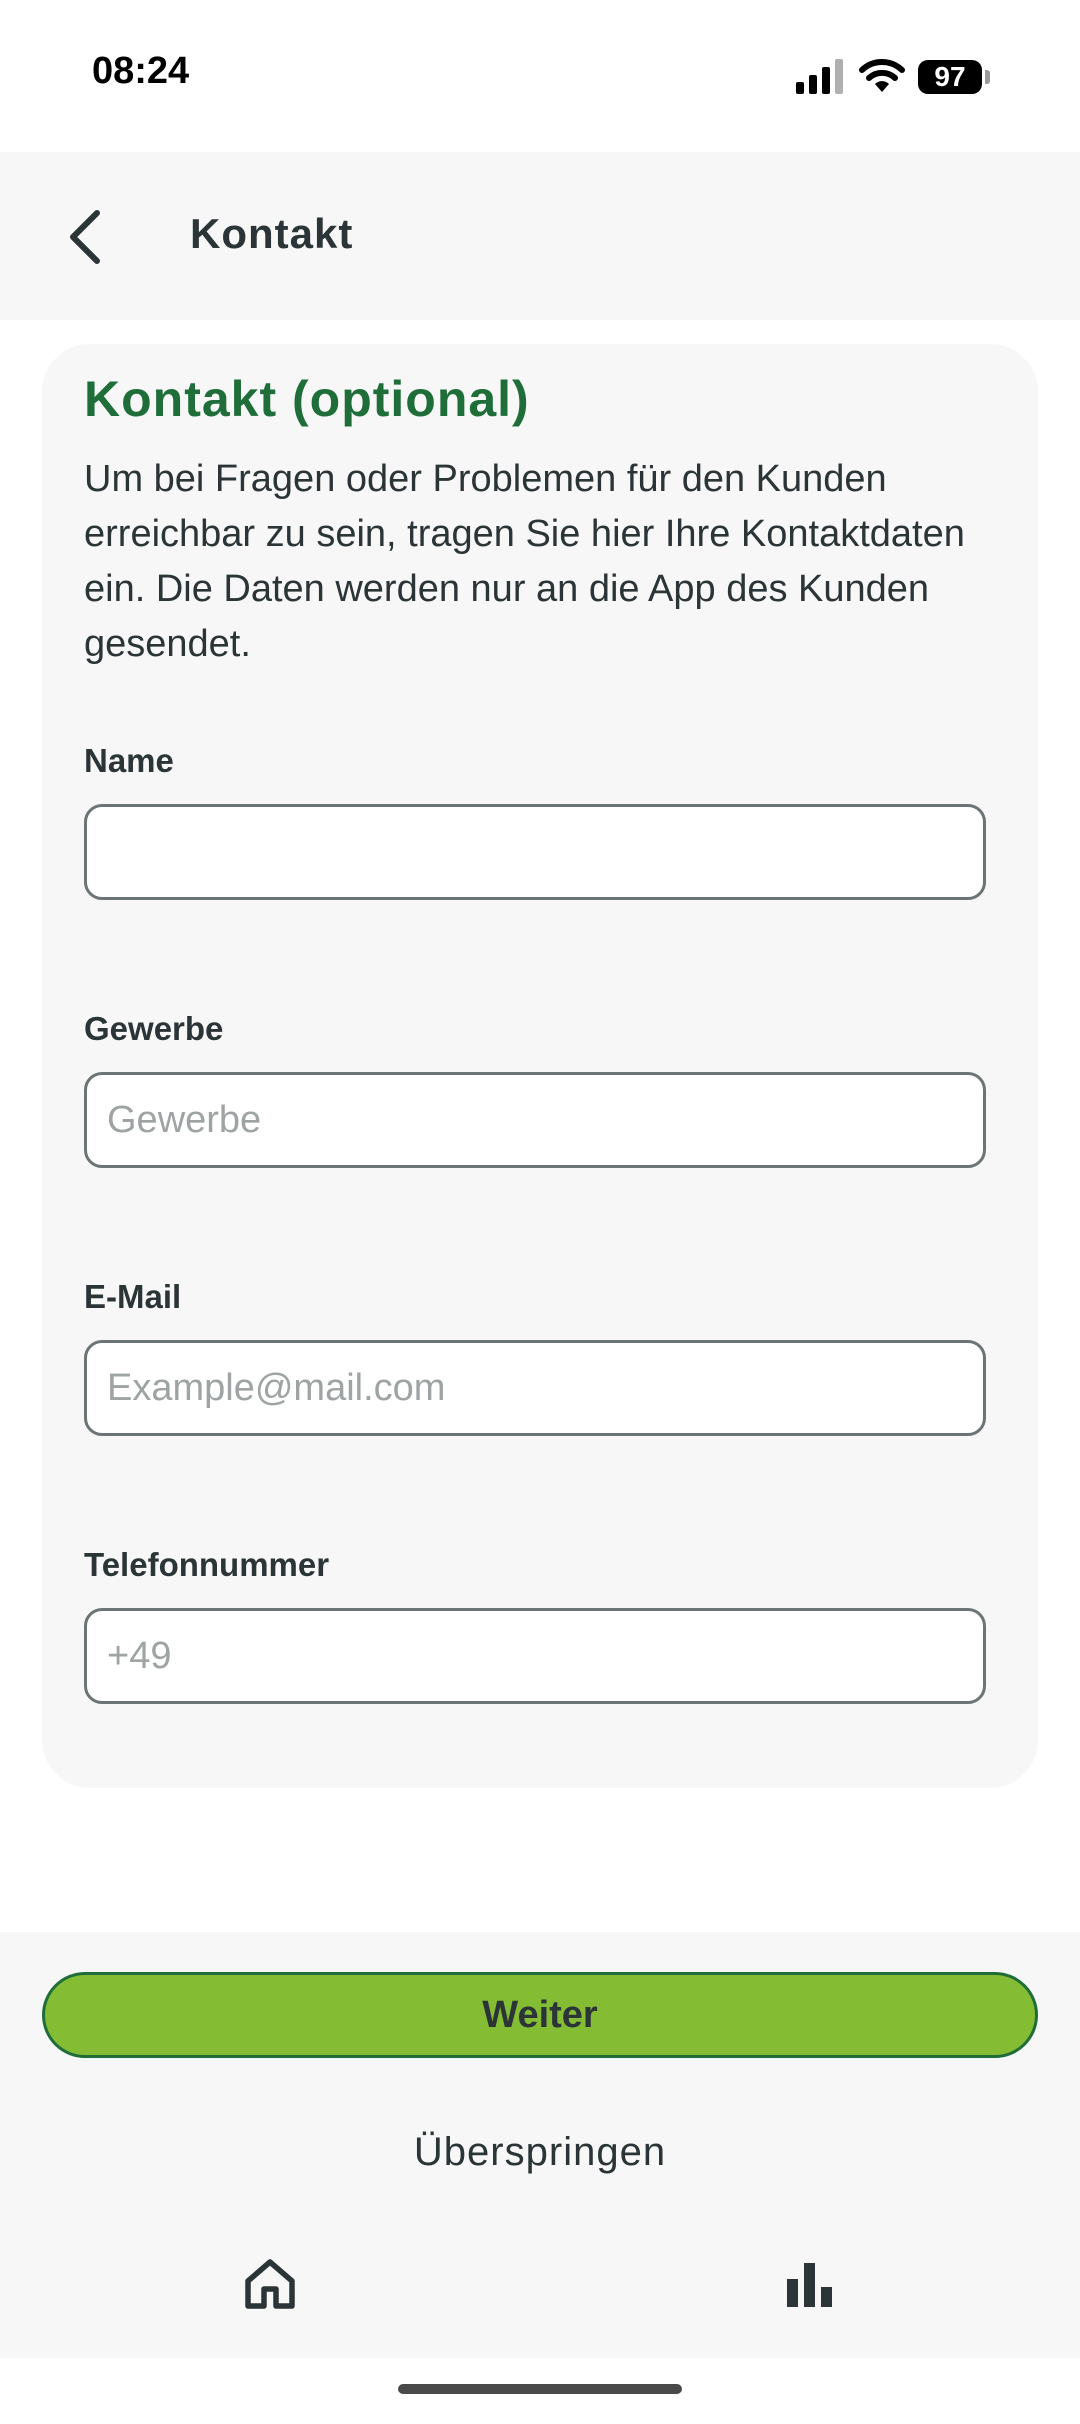  I want to click on phone-label: Telefonnummer, so click(207, 1564).